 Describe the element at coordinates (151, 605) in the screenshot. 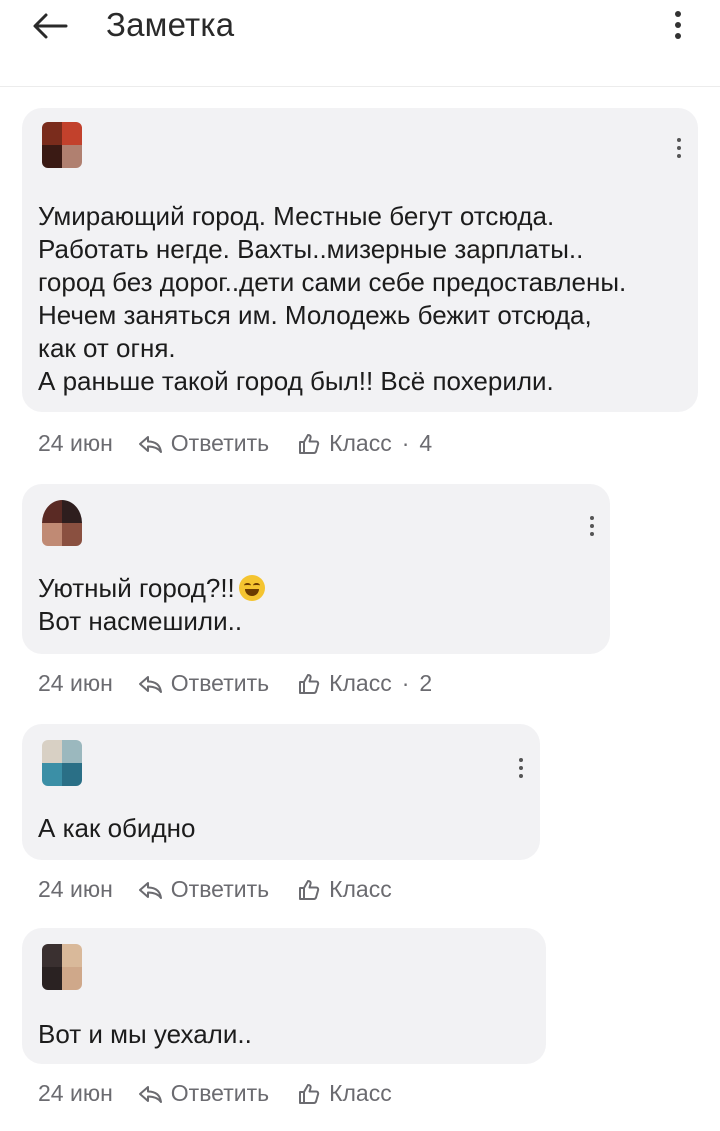

I see `comment-text: Уютный город?!! Вот насмешили..` at that location.